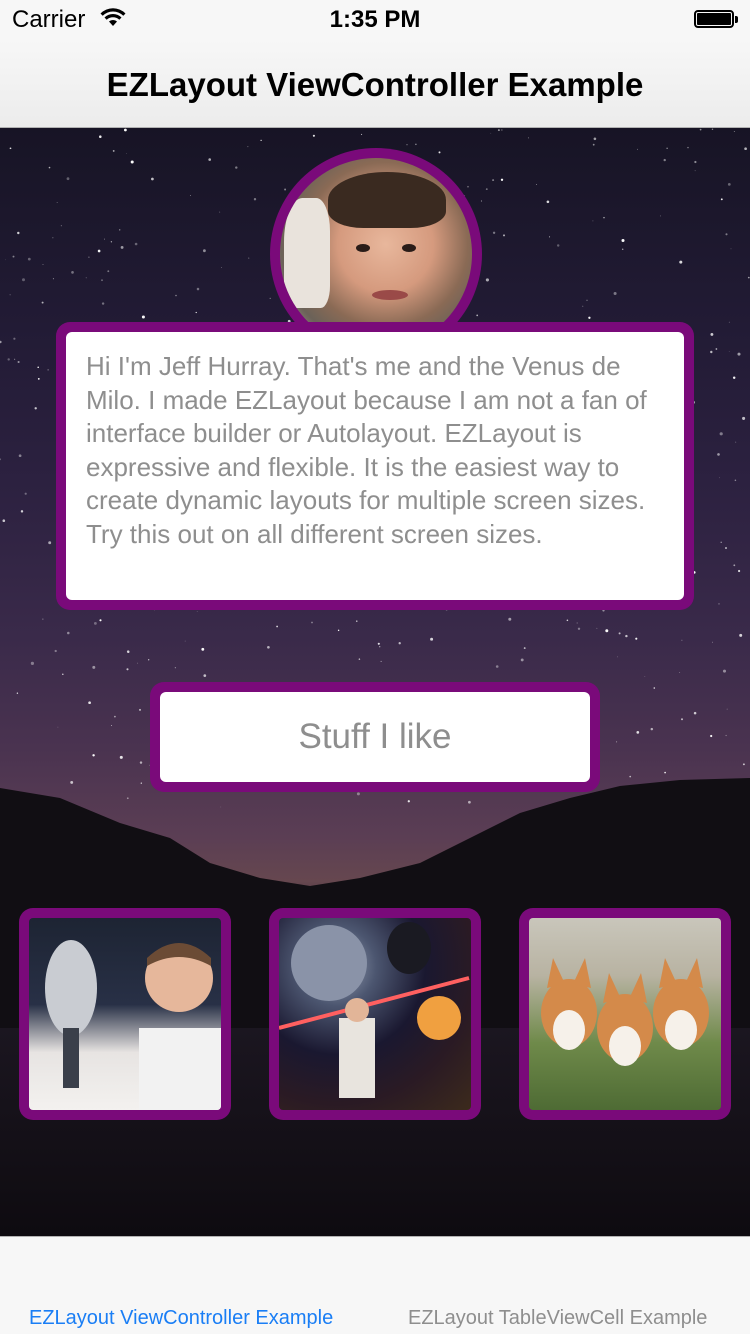  I want to click on stuff-i-like-label: Stuff I like, so click(375, 737).